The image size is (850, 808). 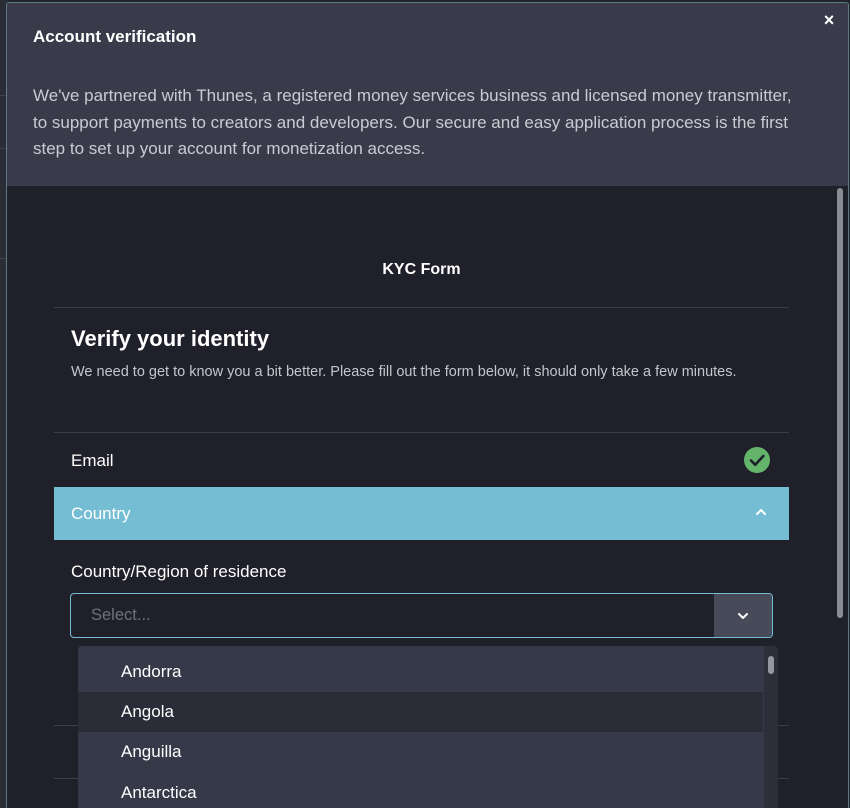 What do you see at coordinates (420, 790) in the screenshot?
I see `dropdown-option-antarctica: Antarctica` at bounding box center [420, 790].